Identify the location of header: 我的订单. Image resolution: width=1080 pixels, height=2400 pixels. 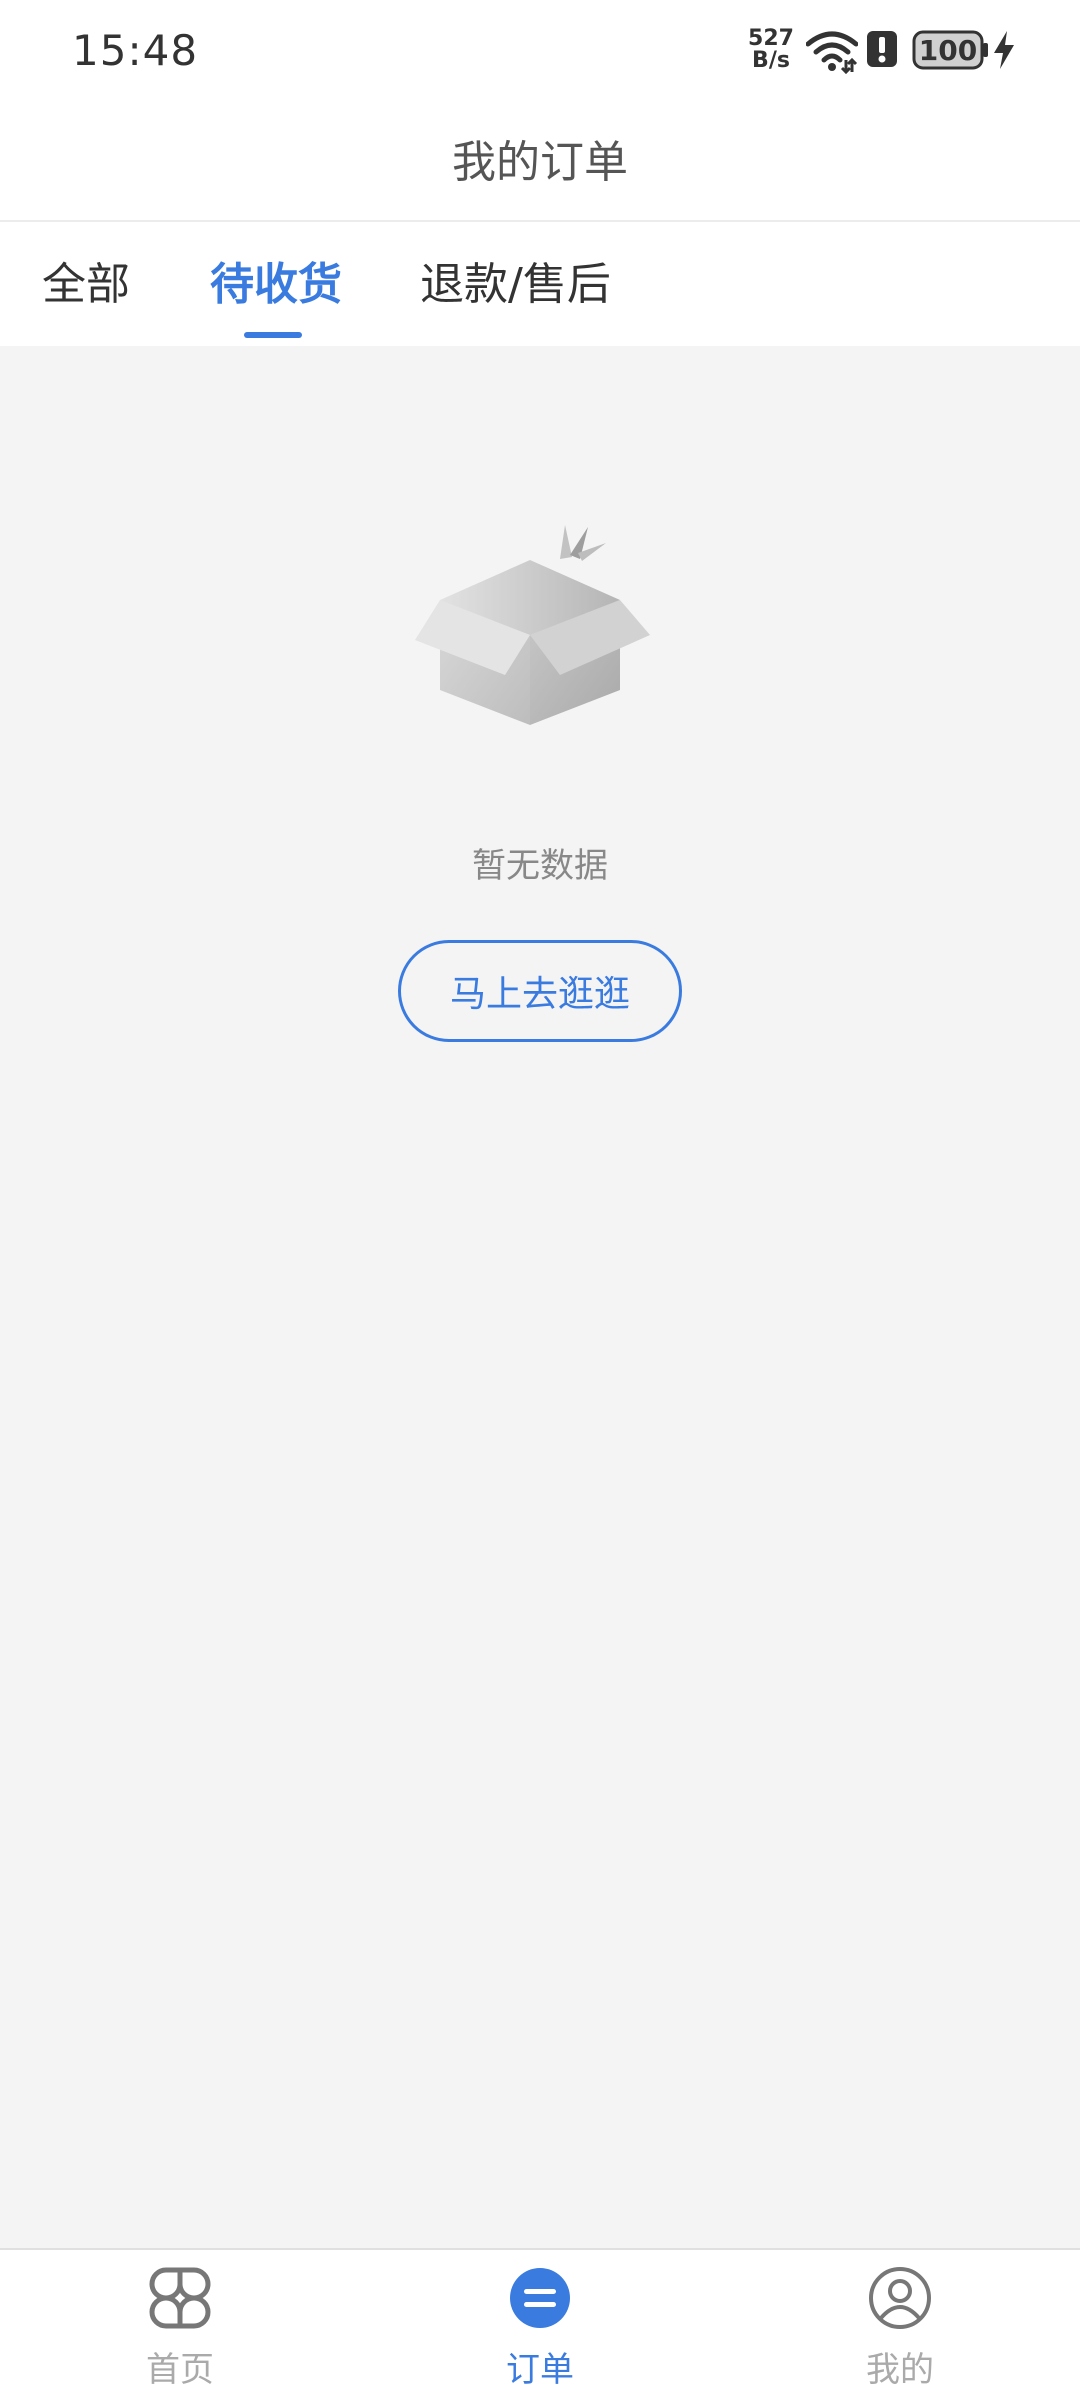
(540, 161).